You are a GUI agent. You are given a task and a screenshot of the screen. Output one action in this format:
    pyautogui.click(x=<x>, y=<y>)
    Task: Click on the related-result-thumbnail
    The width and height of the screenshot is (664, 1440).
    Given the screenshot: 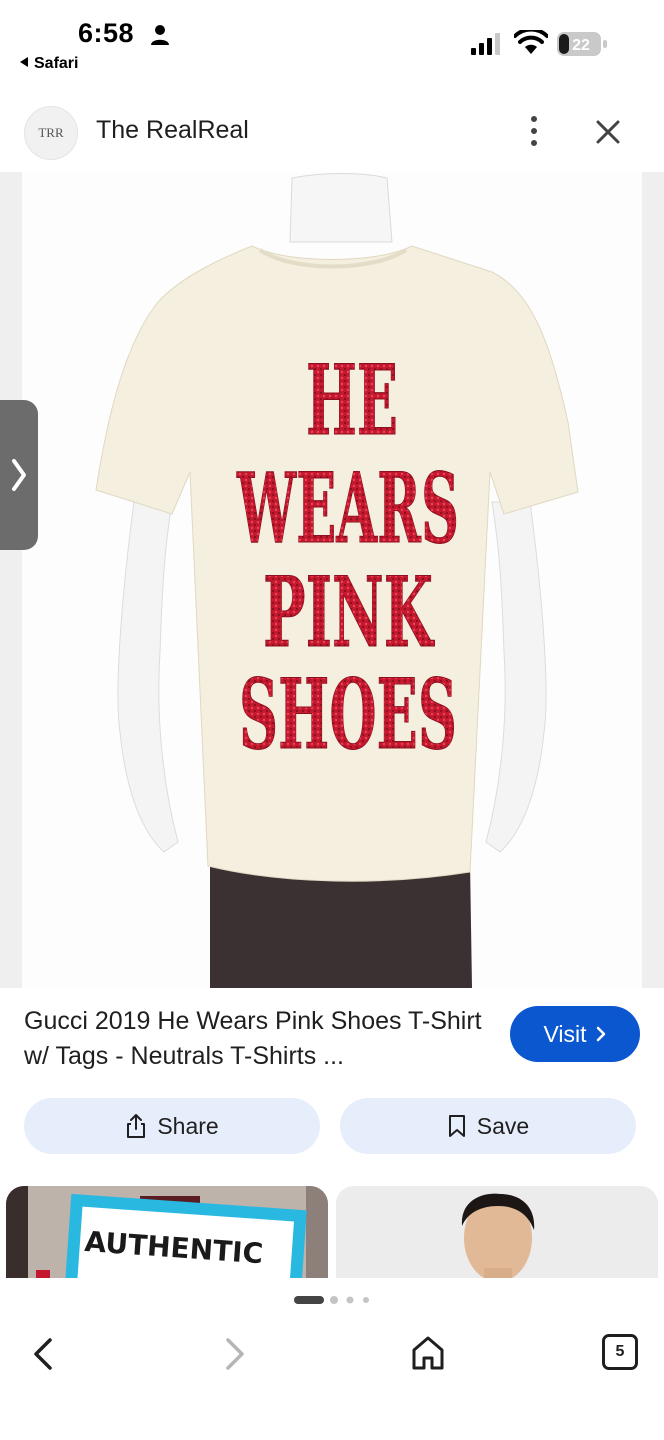 What is the action you would take?
    pyautogui.click(x=497, y=1232)
    